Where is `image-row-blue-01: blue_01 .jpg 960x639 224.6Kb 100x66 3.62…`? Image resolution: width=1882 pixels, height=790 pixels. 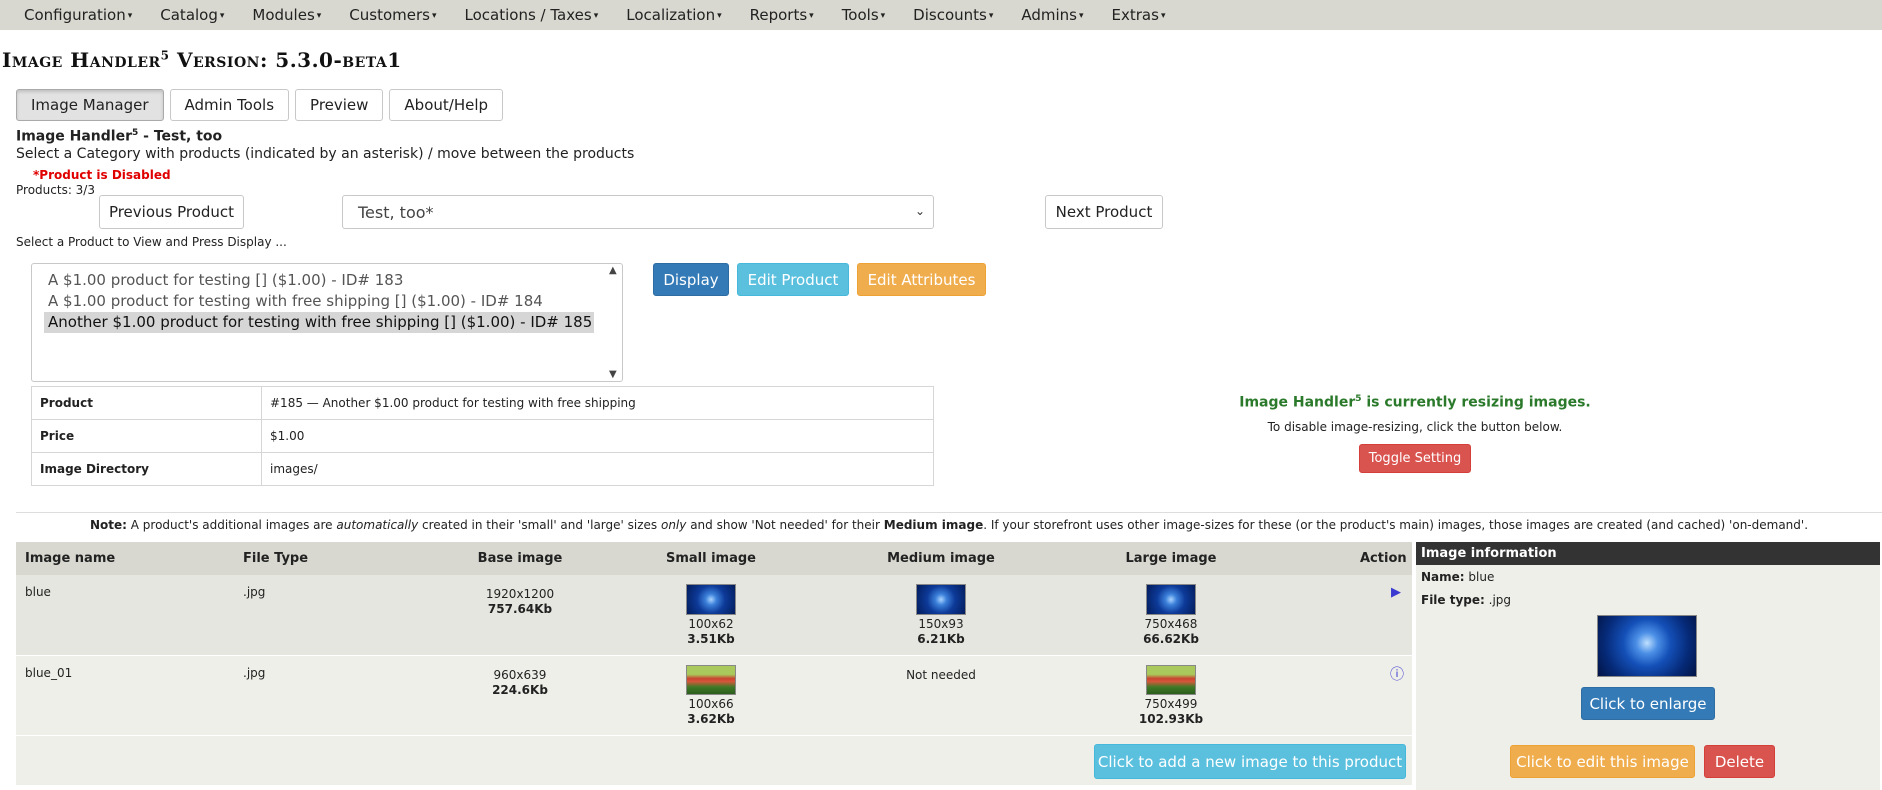
image-row-blue-01: blue_01 .jpg 960x639 224.6Kb 100x66 3.62… is located at coordinates (714, 695).